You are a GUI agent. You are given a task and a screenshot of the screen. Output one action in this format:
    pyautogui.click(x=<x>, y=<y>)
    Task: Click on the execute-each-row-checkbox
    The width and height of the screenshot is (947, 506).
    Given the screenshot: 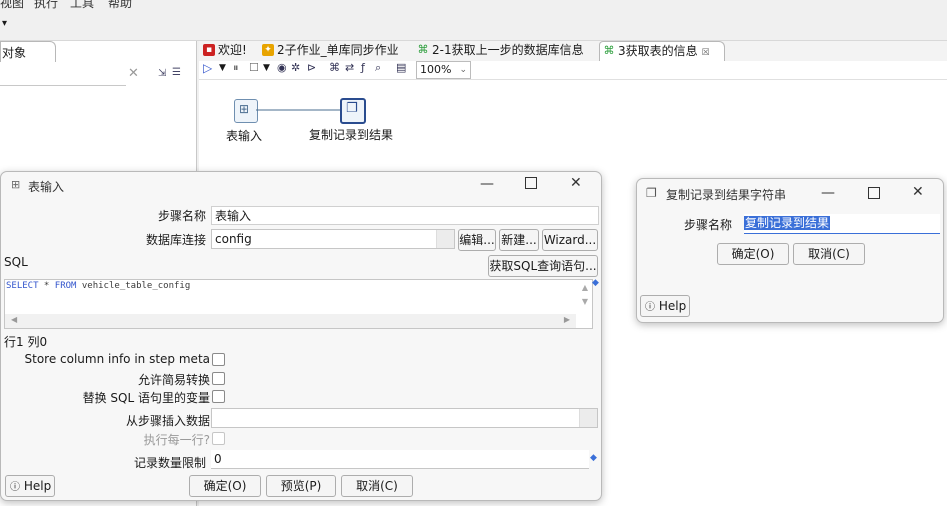 What is the action you would take?
    pyautogui.click(x=218, y=438)
    